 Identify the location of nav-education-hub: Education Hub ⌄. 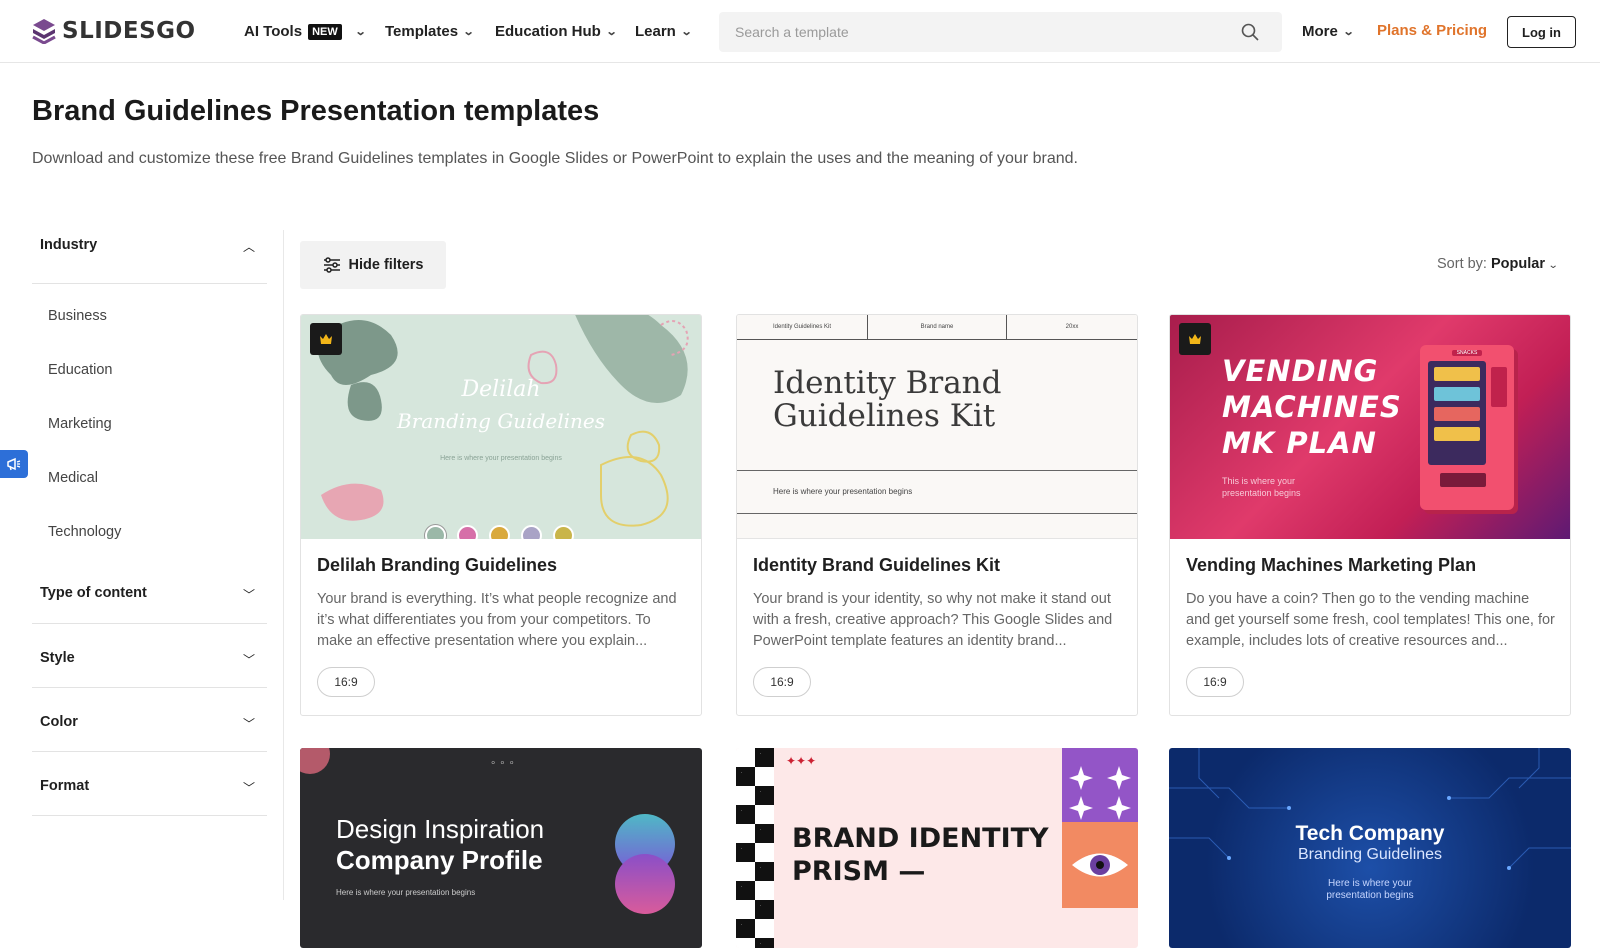
(556, 31).